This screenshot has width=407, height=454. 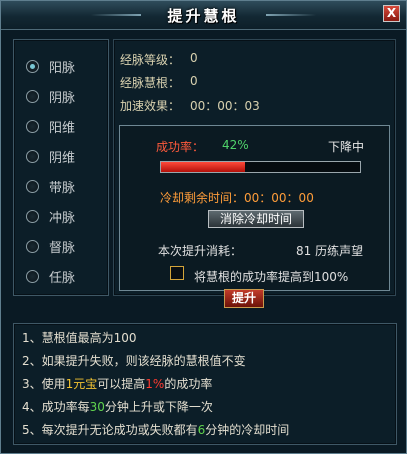 I want to click on meridian-label: 任脉, so click(x=62, y=278).